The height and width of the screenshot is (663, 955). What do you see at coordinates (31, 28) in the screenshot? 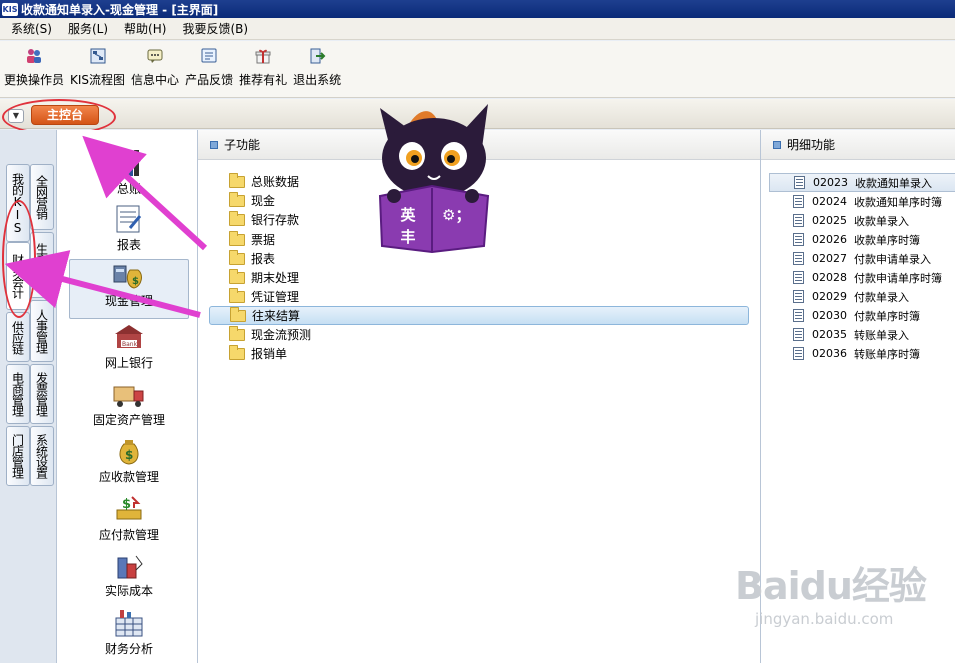
I see `menu-system: 系统(S)` at bounding box center [31, 28].